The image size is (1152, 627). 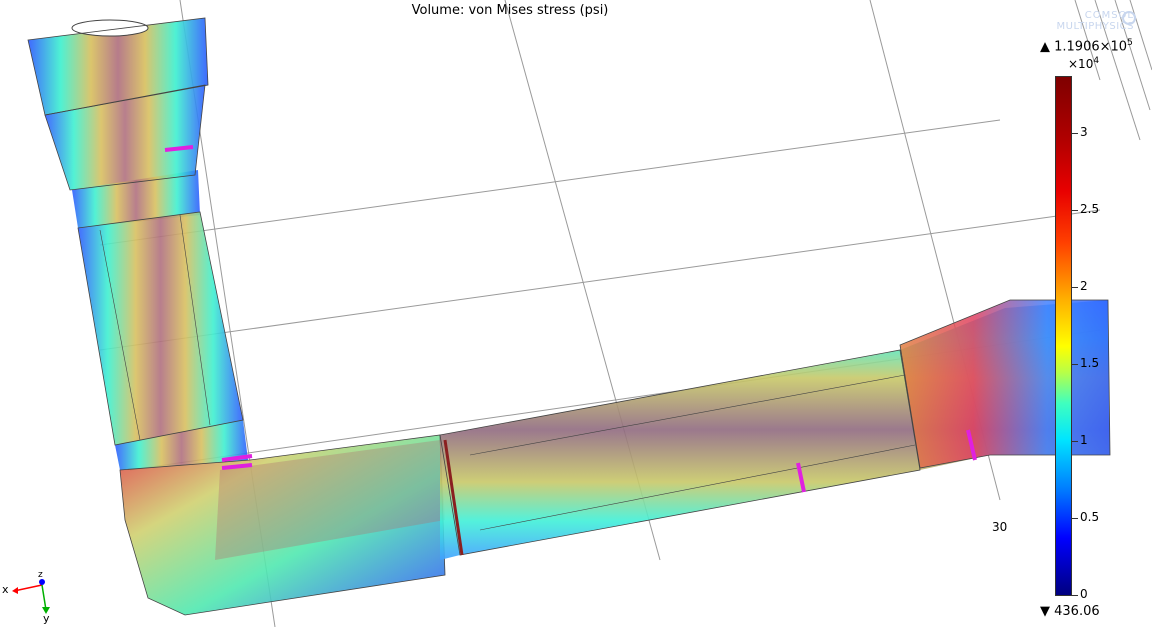 I want to click on triad-z-label: z, so click(x=40, y=575).